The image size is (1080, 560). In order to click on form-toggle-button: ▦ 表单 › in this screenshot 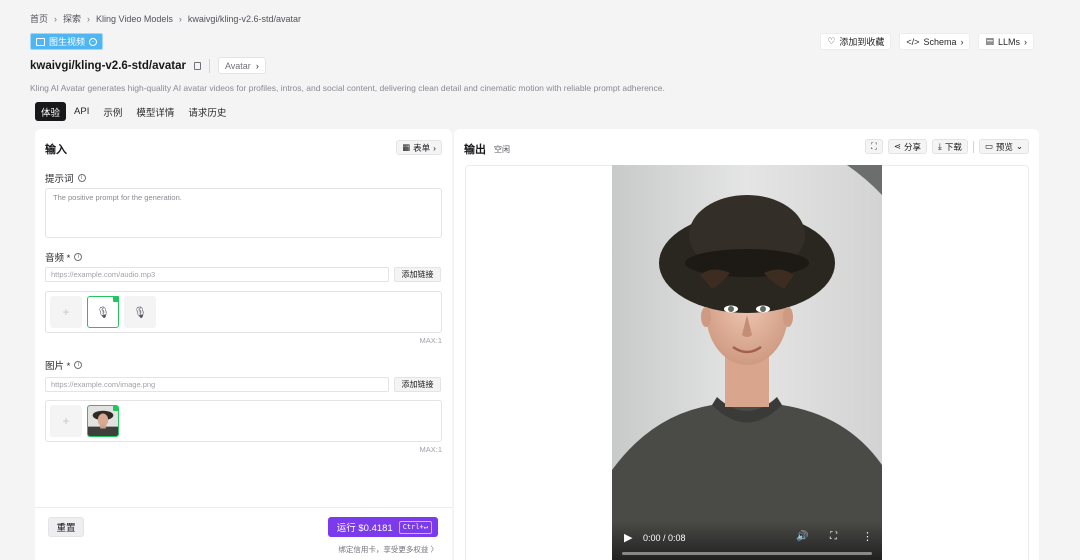, I will do `click(419, 147)`.